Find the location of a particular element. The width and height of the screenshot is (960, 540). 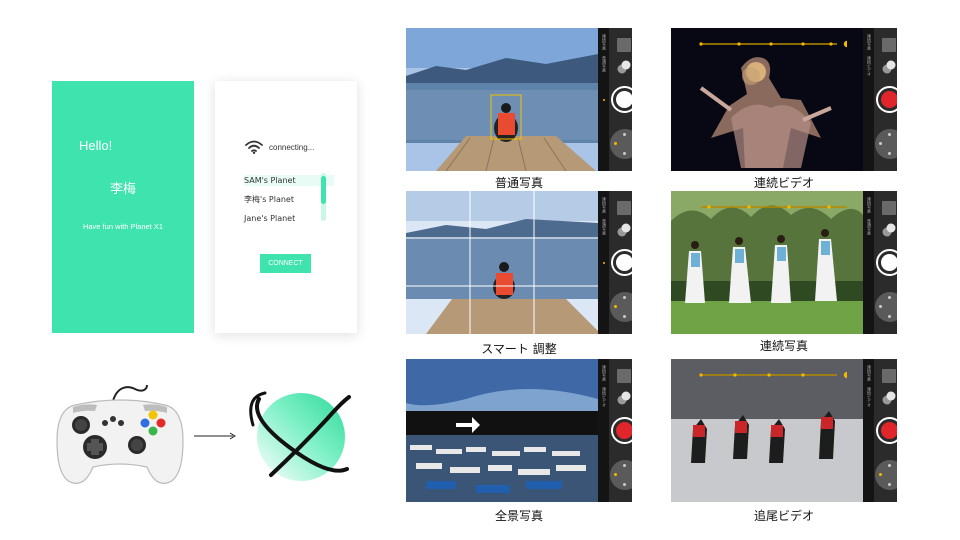

gamepad-icon is located at coordinates (120, 434).